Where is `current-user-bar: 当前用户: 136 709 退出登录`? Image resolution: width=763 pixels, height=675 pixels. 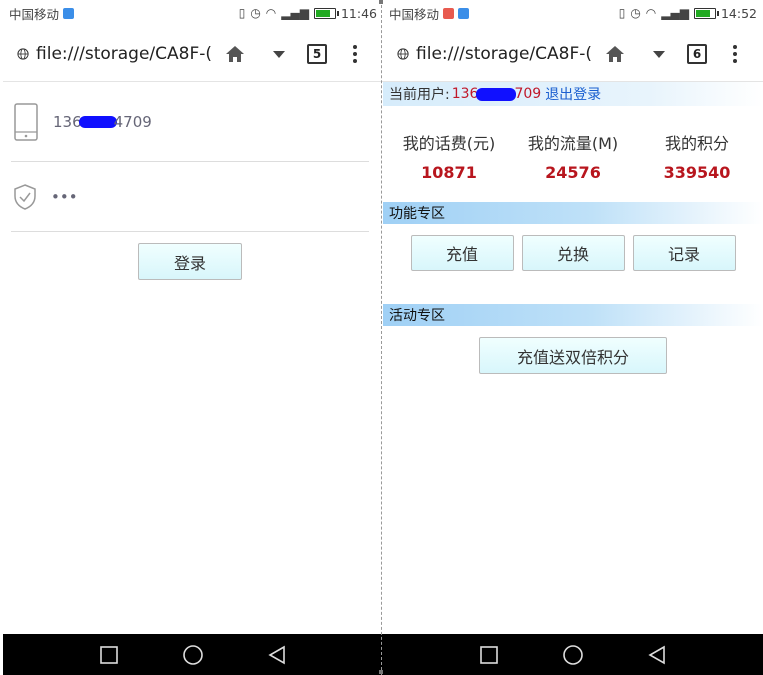
current-user-bar: 当前用户: 136 709 退出登录 is located at coordinates (573, 94).